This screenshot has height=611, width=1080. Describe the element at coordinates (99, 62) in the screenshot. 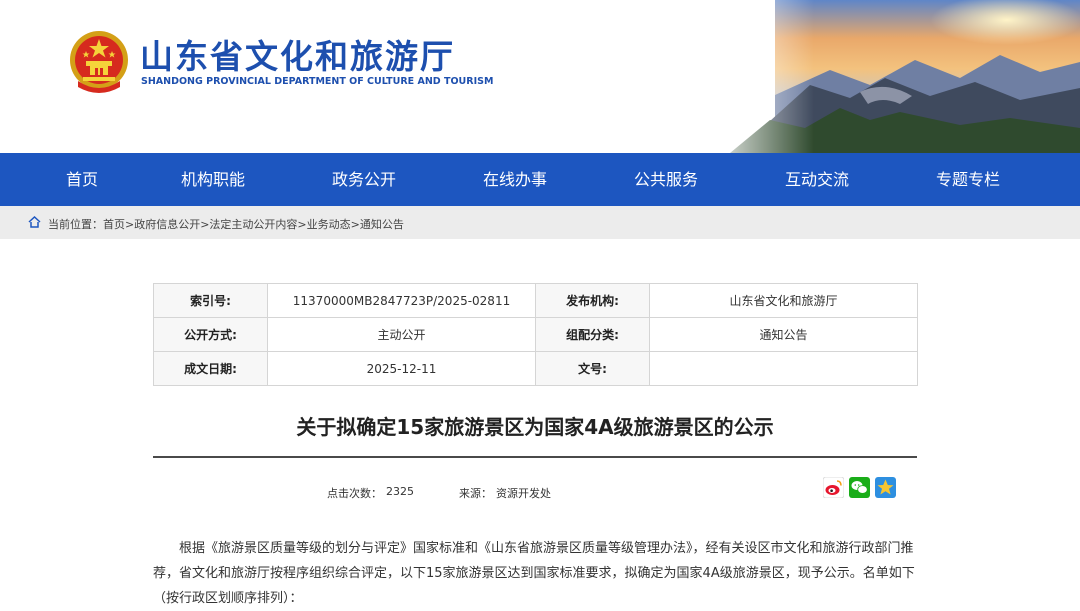

I see `national-emblem-icon` at that location.